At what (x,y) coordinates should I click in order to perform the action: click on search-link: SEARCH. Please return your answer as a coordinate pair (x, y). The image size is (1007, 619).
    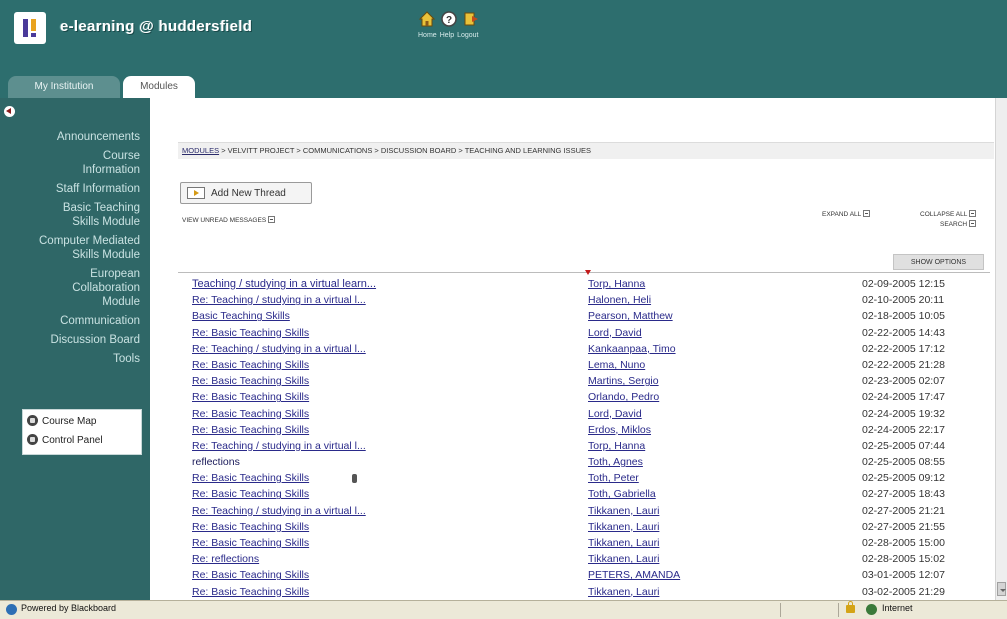
    Looking at the image, I should click on (958, 224).